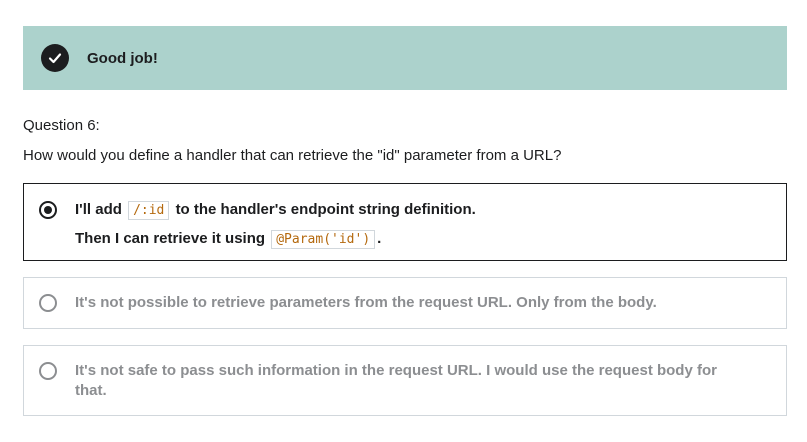 The height and width of the screenshot is (442, 807). I want to click on option-1-text-part: I'll add, so click(98, 209).